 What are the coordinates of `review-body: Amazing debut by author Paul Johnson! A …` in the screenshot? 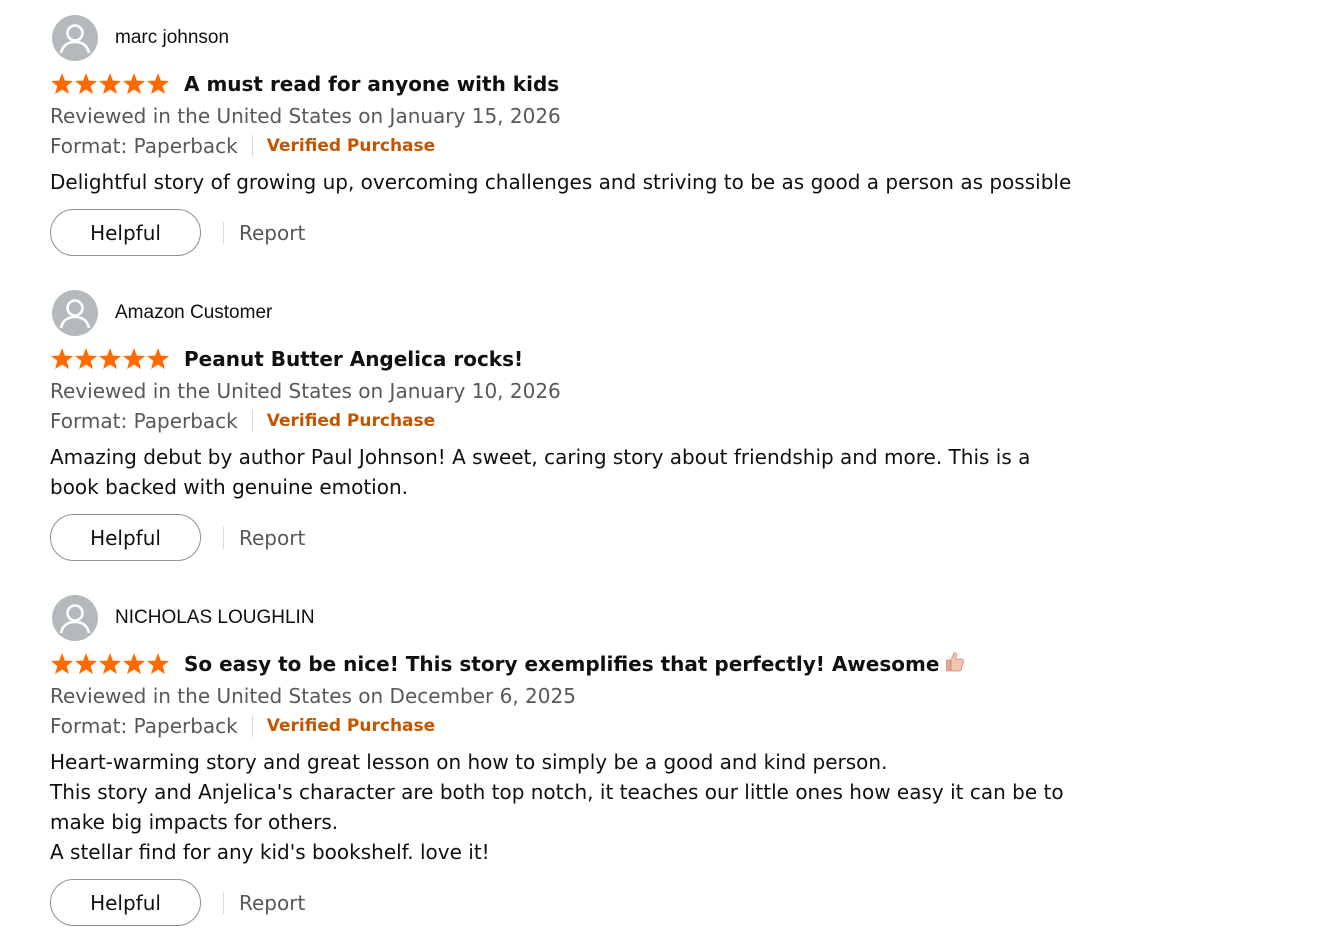 It's located at (540, 472).